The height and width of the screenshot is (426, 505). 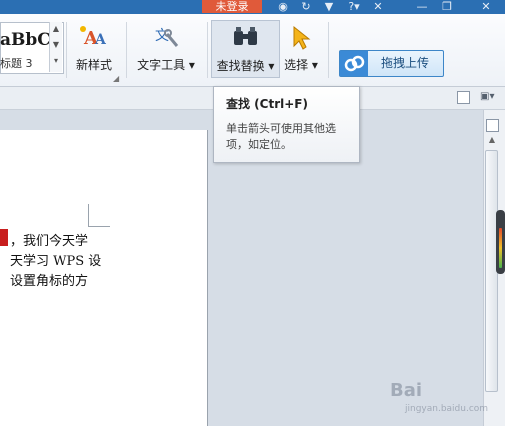 I want to click on style-gallery-scroll: ▲ ▼ ▾, so click(x=55, y=47).